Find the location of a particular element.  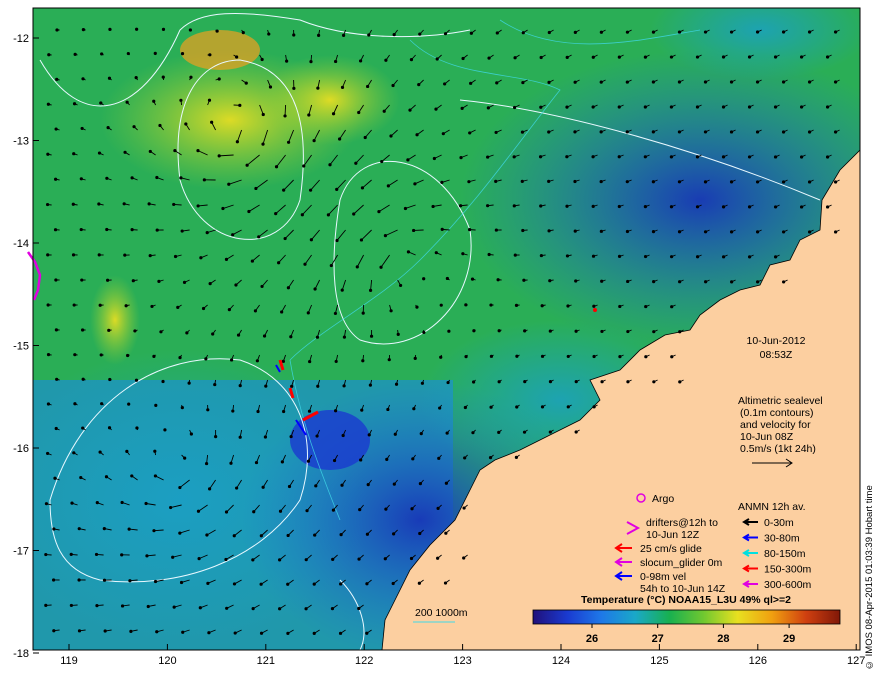

timestamp-date: 10-Jun-2012 is located at coordinates (776, 341).